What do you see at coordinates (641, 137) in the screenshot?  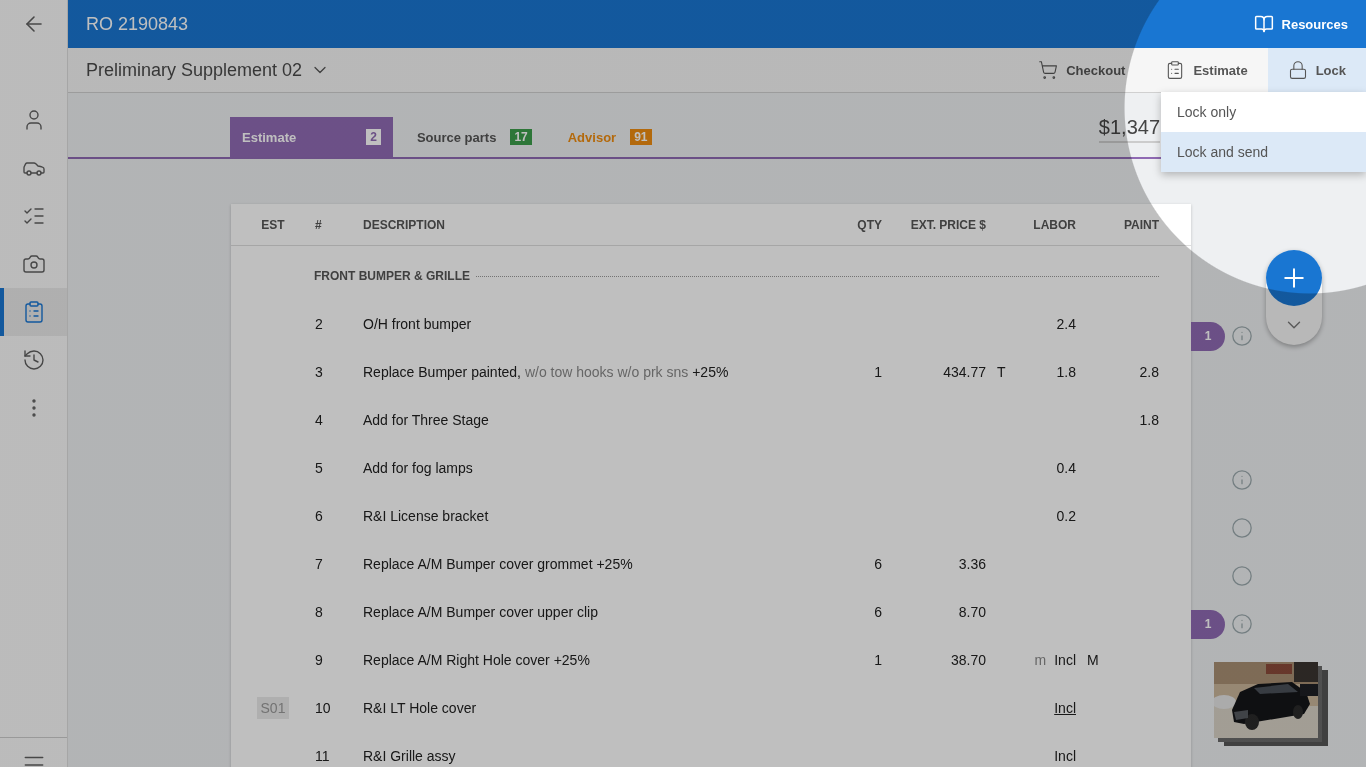 I see `count-badge: 91` at bounding box center [641, 137].